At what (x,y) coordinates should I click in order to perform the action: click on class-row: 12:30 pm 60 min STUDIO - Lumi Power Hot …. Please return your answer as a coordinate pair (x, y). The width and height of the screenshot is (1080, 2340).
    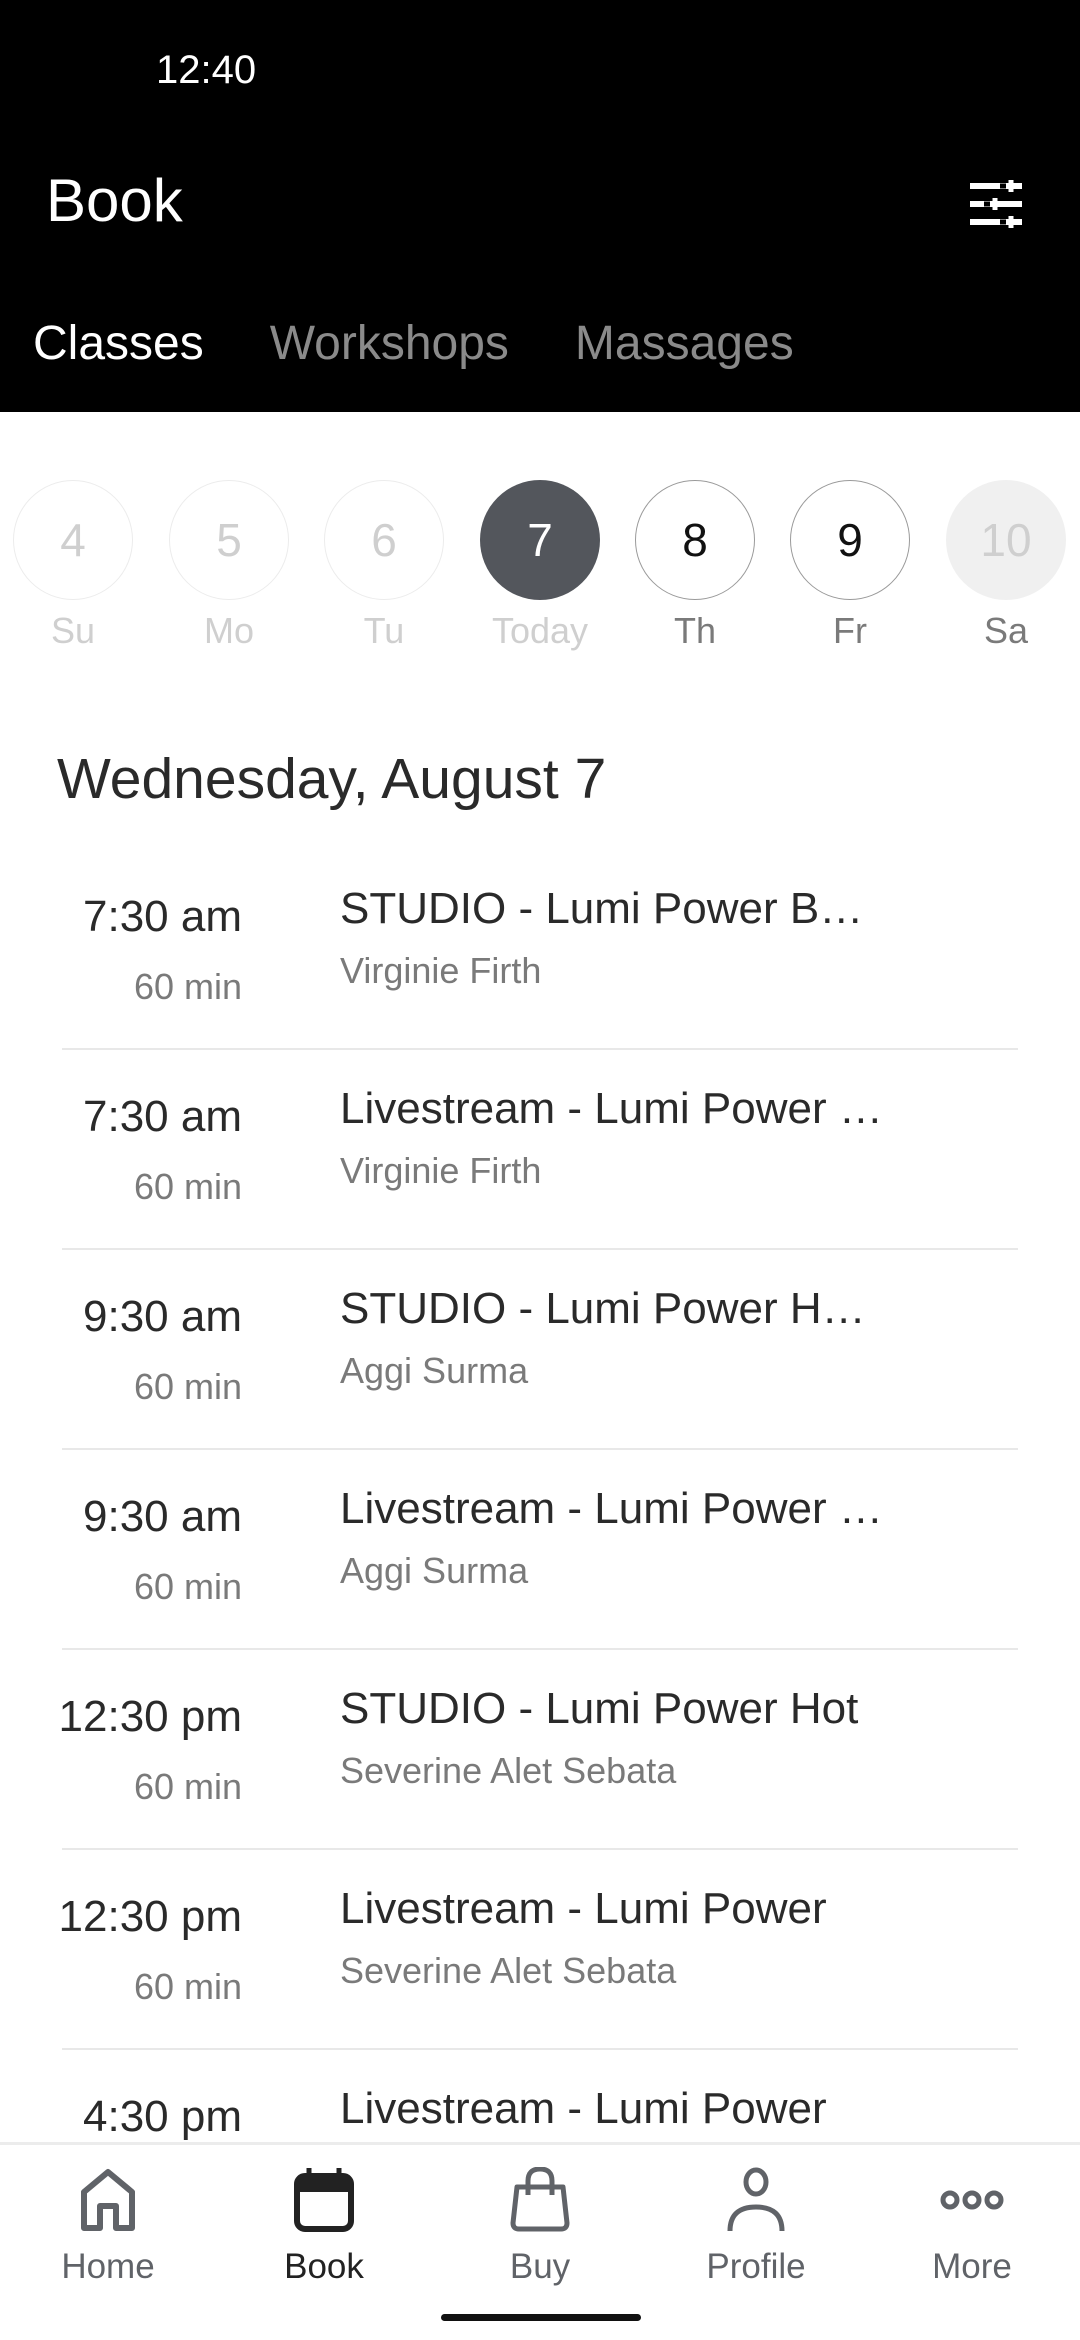
    Looking at the image, I should click on (540, 1750).